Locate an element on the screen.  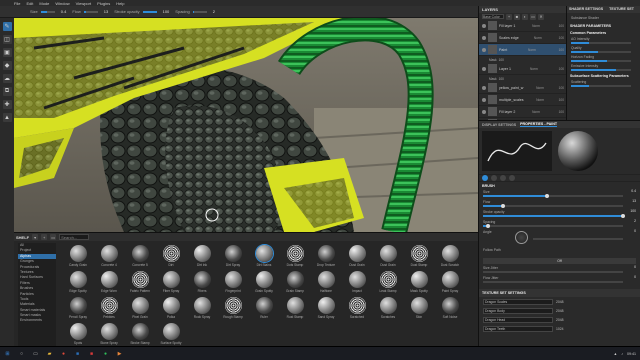
field-value: 13 is located at coordinates (634, 201).